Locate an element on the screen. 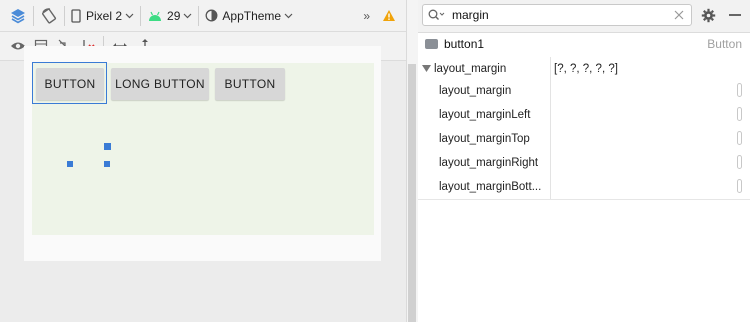  warning-icon is located at coordinates (389, 15).